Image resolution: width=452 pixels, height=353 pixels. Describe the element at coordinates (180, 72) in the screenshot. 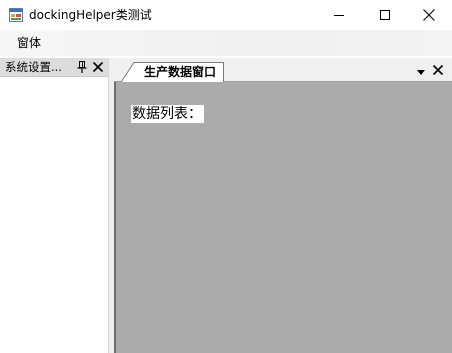

I see `tab-label: 生产数据窗口` at that location.